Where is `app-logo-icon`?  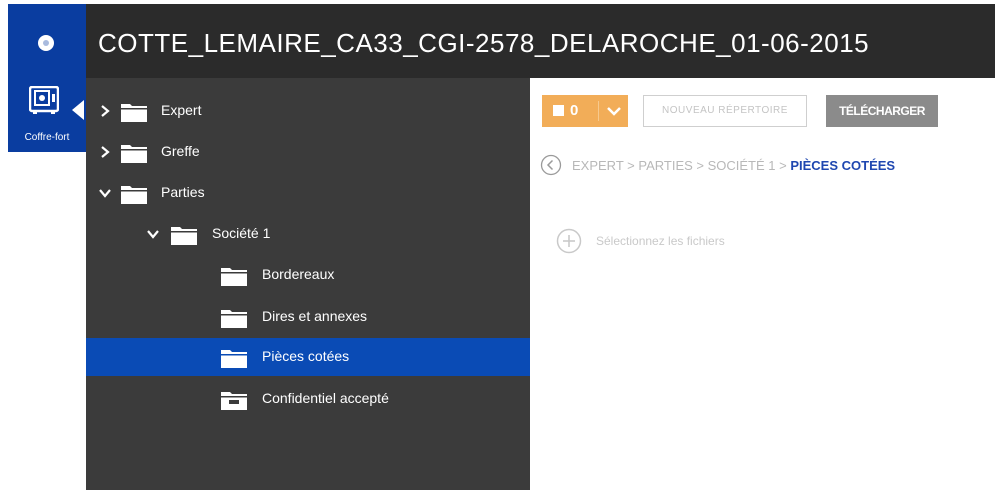 app-logo-icon is located at coordinates (46, 43).